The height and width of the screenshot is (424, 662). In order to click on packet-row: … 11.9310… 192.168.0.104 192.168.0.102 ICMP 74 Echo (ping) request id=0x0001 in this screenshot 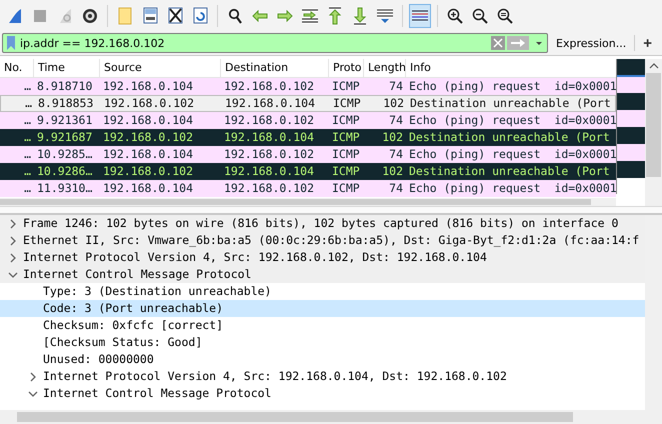, I will do `click(308, 188)`.